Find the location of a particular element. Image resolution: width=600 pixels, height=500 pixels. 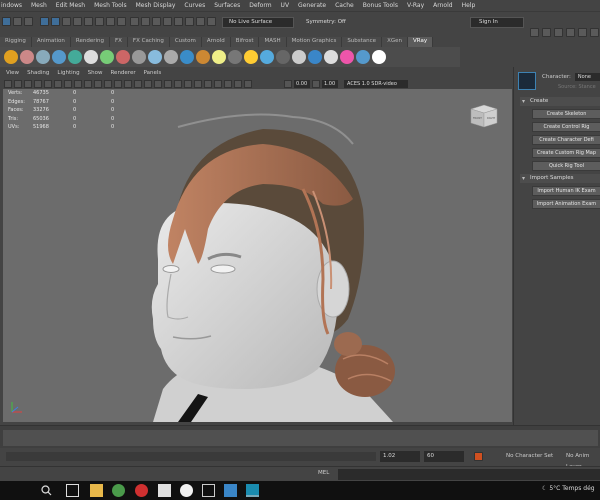

paint-select-icon is located at coordinates (28, 21).